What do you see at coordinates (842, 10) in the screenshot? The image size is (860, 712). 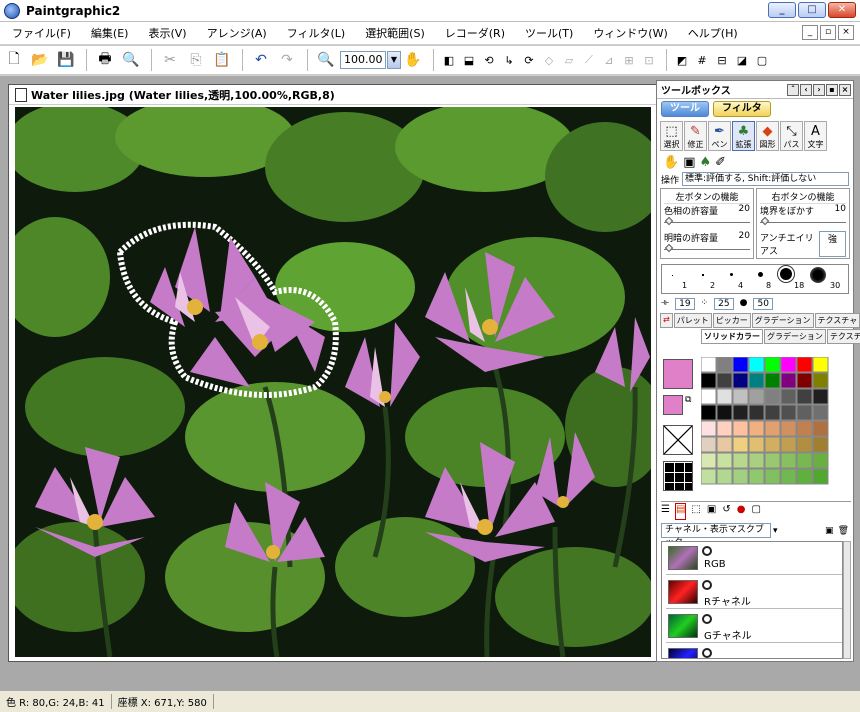 I see `close-button: ✕` at bounding box center [842, 10].